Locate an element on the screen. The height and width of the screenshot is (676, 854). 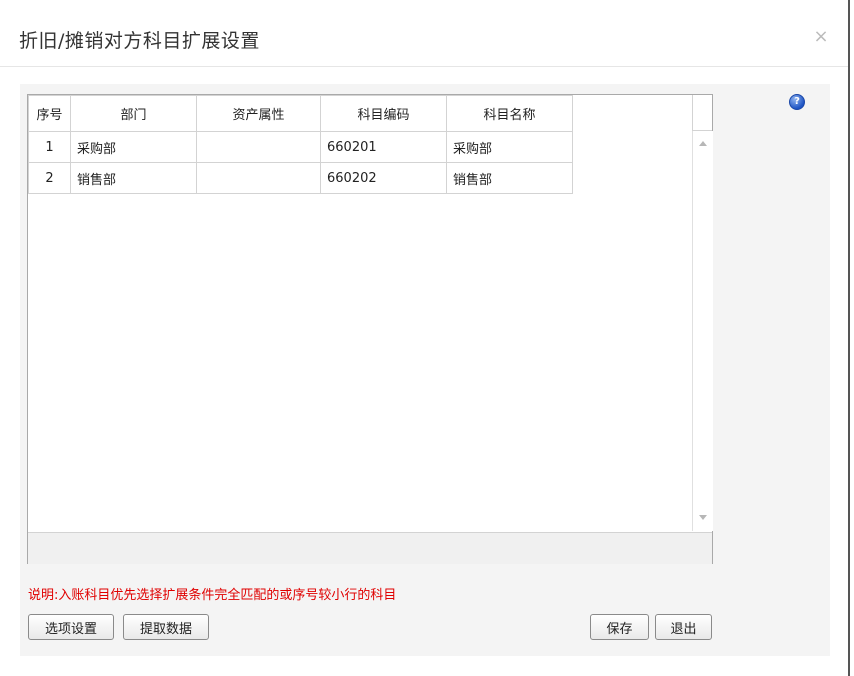
cell-department: 采购部 is located at coordinates (133, 147).